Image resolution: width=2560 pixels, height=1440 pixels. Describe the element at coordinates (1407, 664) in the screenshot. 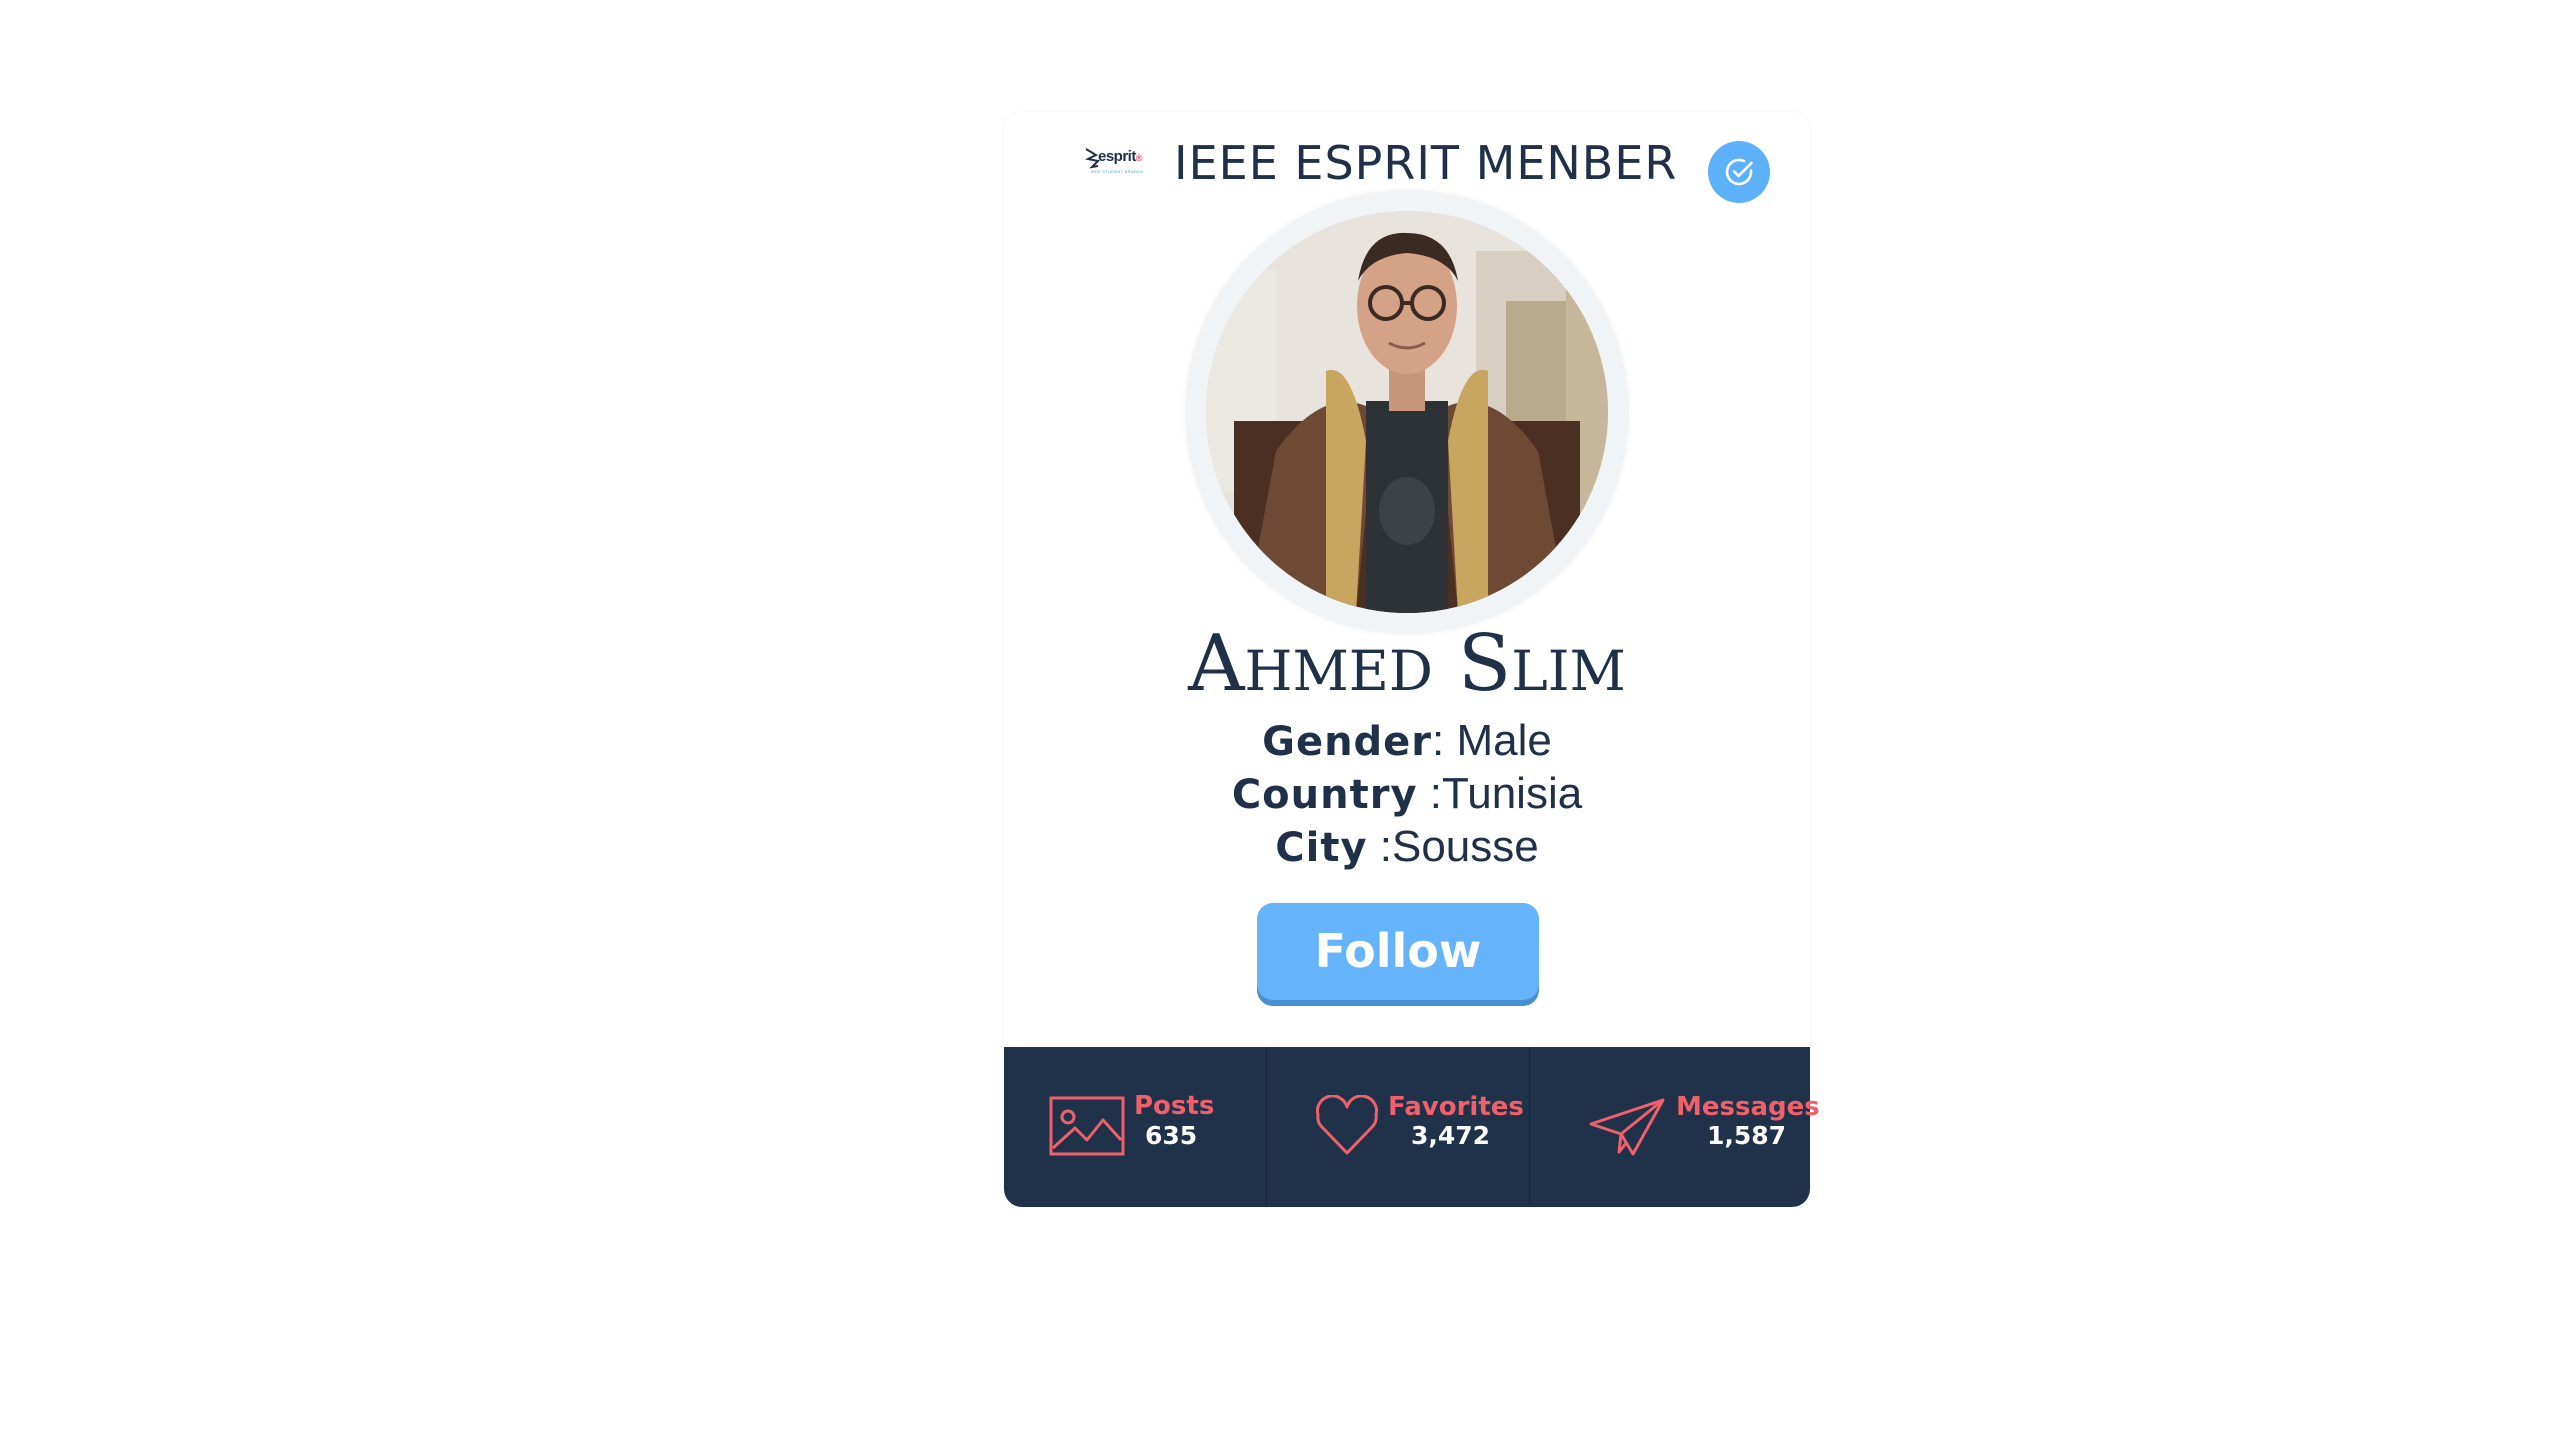

I see `profile-name: Ahmed Slim` at that location.